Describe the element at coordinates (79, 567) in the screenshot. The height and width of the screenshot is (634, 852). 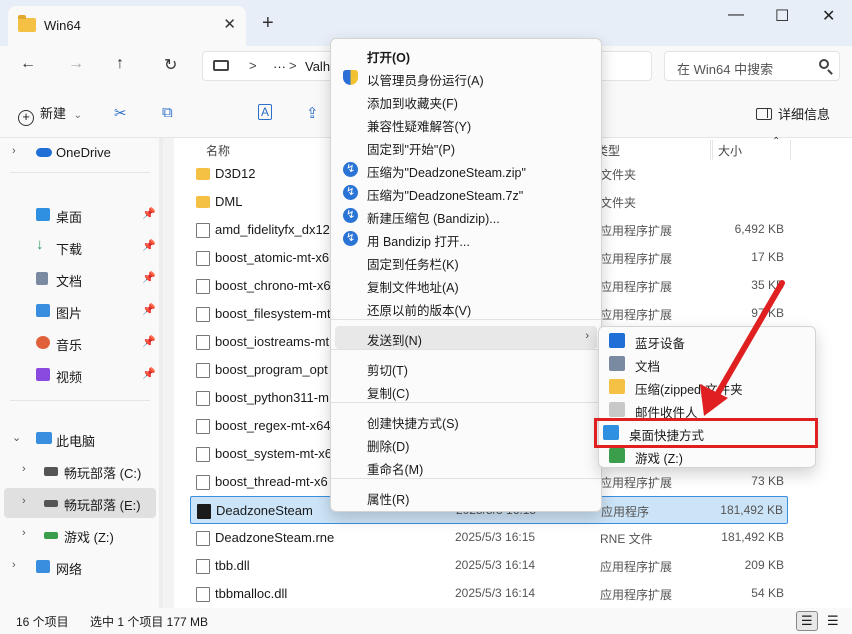
I see `sidebar-item-network: › 网络` at that location.